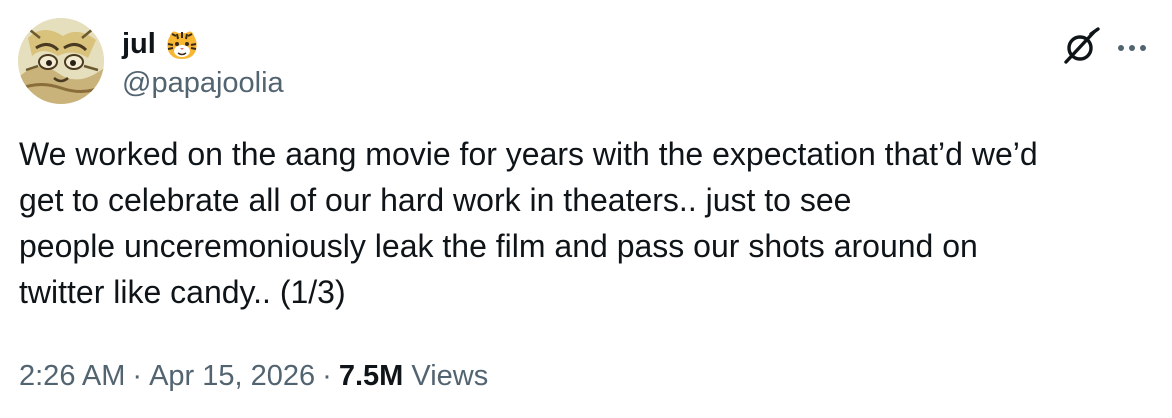 This screenshot has height=418, width=1172. What do you see at coordinates (139, 44) in the screenshot?
I see `author-display-name: jul` at bounding box center [139, 44].